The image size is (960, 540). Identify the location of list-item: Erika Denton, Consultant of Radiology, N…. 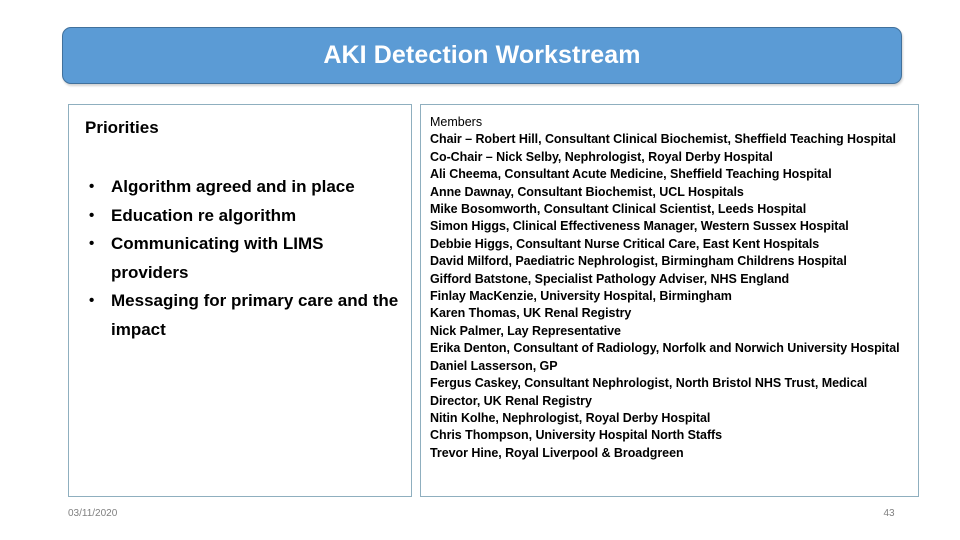
(665, 348).